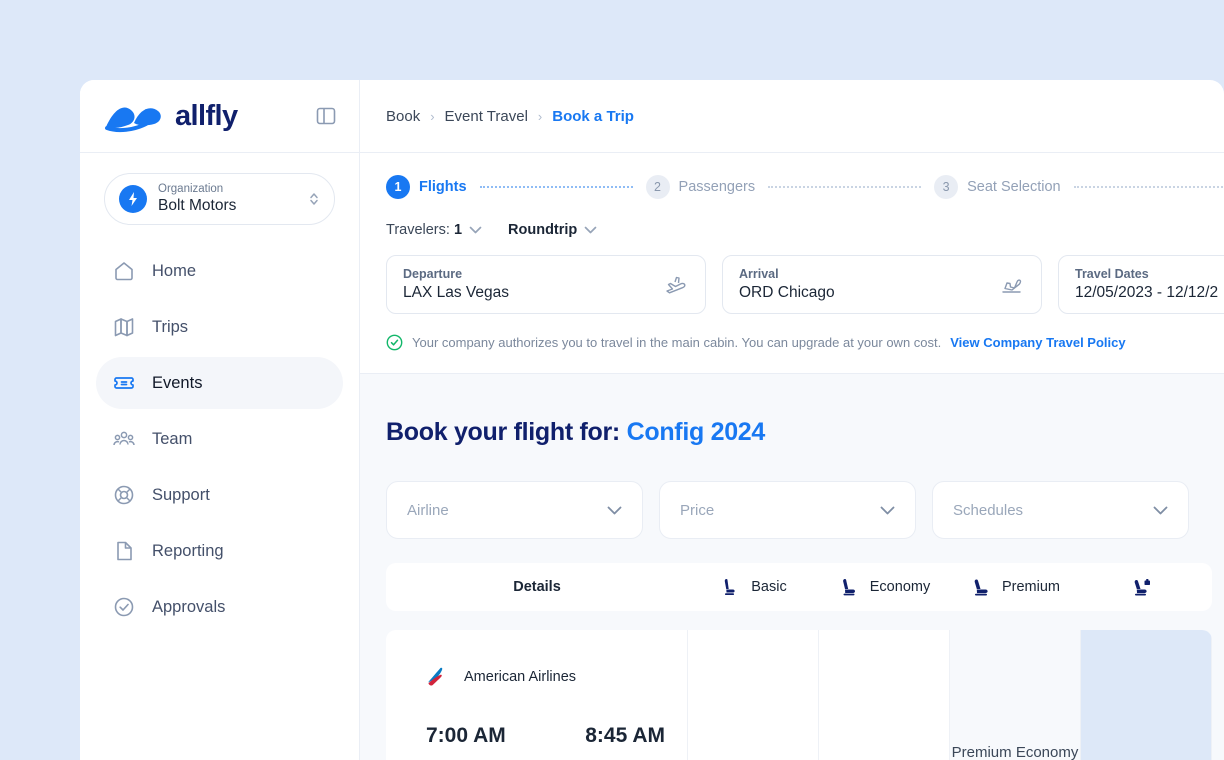 This screenshot has width=1224, height=760. Describe the element at coordinates (787, 510) in the screenshot. I see `price-filter: Price` at that location.